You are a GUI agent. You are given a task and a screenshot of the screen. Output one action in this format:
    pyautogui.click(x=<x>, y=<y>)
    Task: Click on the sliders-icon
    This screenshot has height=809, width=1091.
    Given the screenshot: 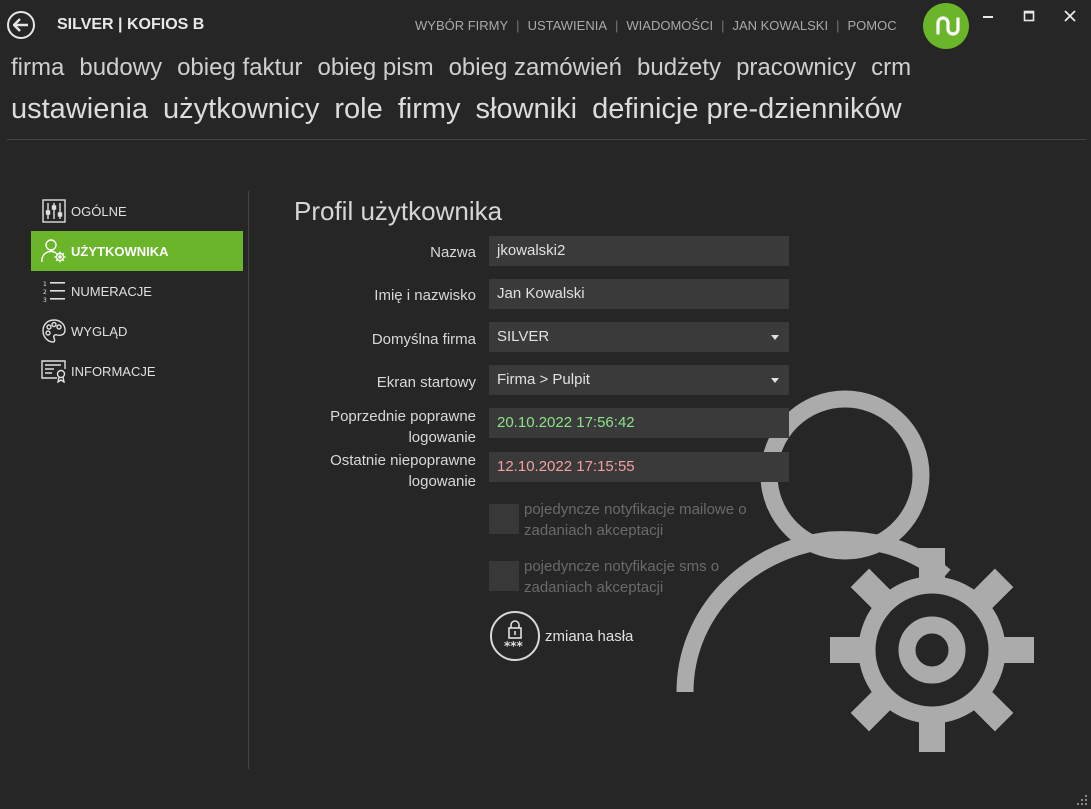 What is the action you would take?
    pyautogui.click(x=54, y=211)
    